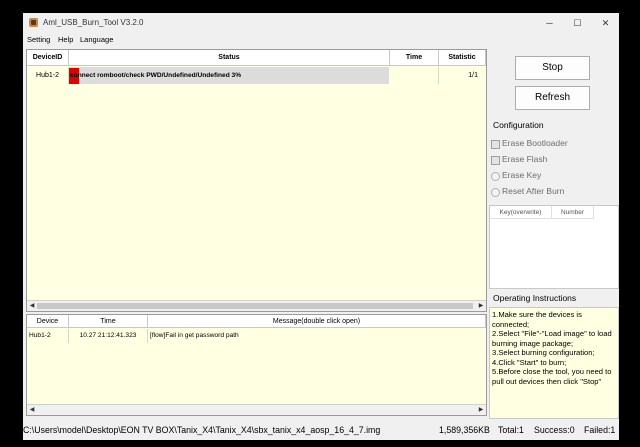 This screenshot has height=447, width=640. What do you see at coordinates (414, 75) in the screenshot?
I see `time-cell` at bounding box center [414, 75].